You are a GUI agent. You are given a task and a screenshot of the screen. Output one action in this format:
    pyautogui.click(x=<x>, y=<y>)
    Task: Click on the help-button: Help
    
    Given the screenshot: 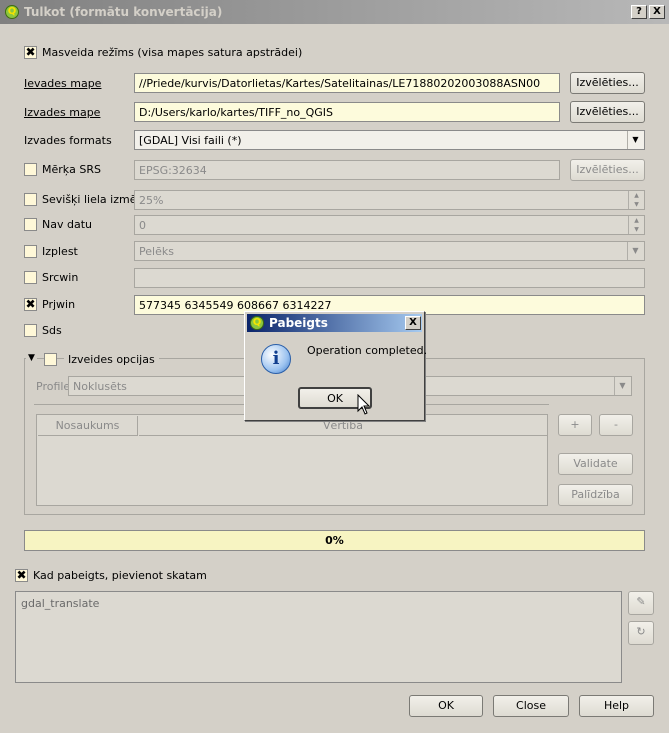 What is the action you would take?
    pyautogui.click(x=616, y=706)
    